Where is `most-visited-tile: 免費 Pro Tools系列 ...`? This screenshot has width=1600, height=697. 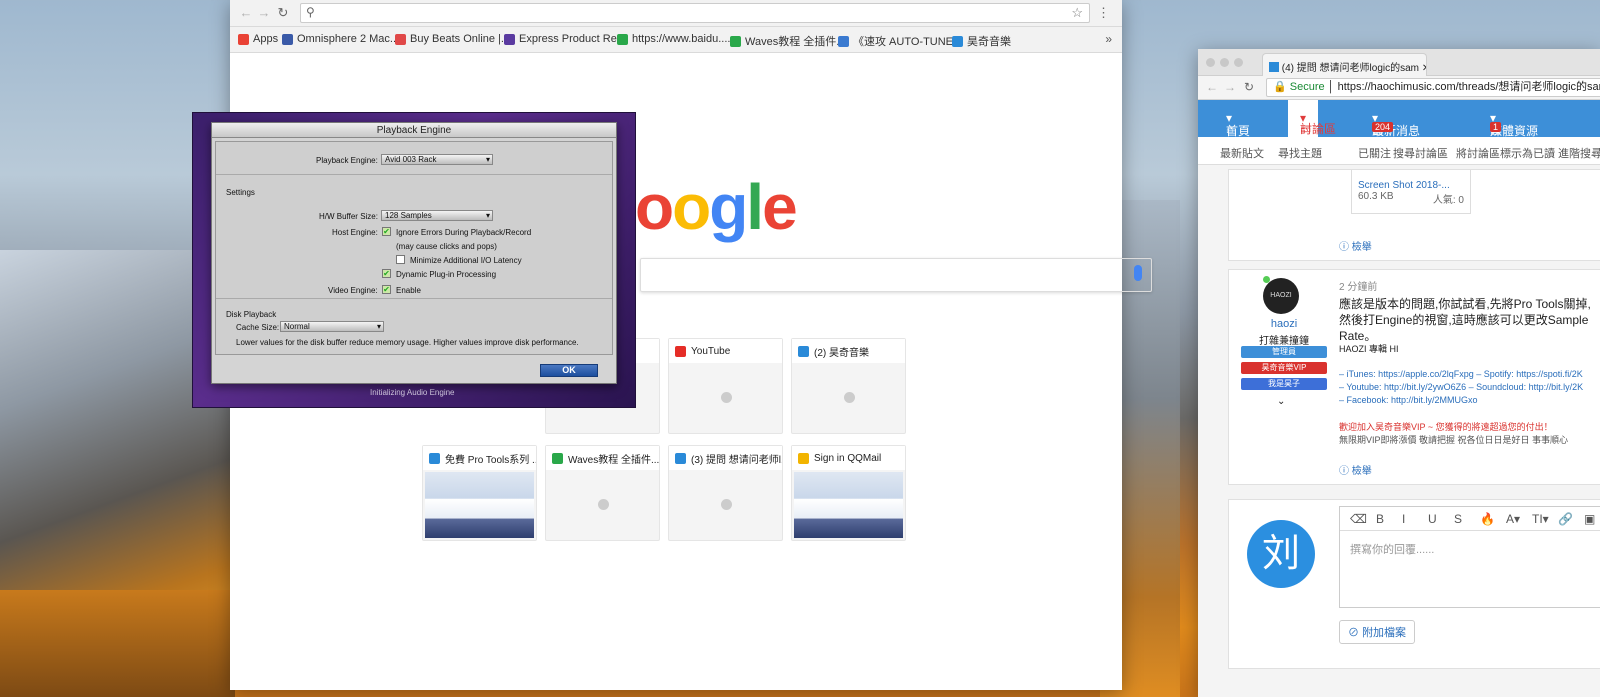
most-visited-tile: 免費 Pro Tools系列 ... is located at coordinates (479, 493).